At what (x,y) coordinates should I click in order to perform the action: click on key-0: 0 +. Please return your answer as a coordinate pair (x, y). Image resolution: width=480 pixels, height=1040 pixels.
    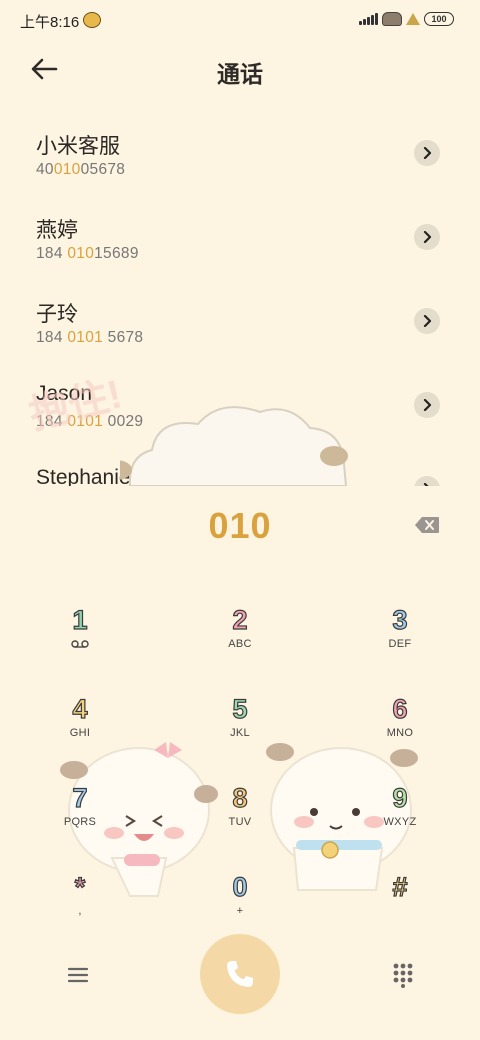
    Looking at the image, I should click on (240, 906).